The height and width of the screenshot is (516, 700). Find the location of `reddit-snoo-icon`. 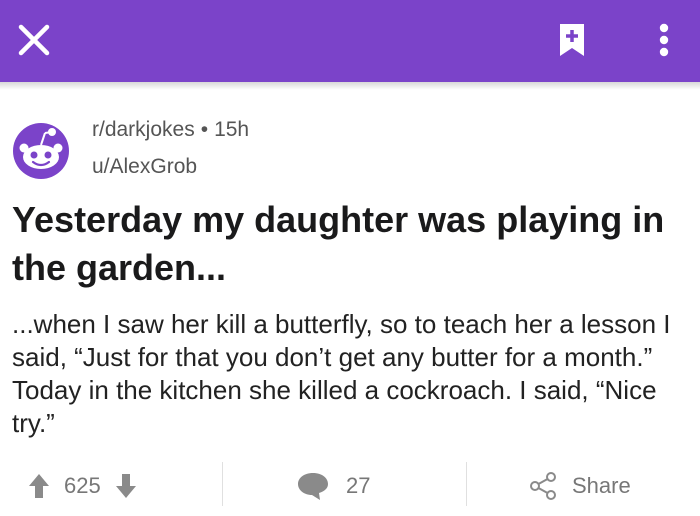

reddit-snoo-icon is located at coordinates (41, 151).